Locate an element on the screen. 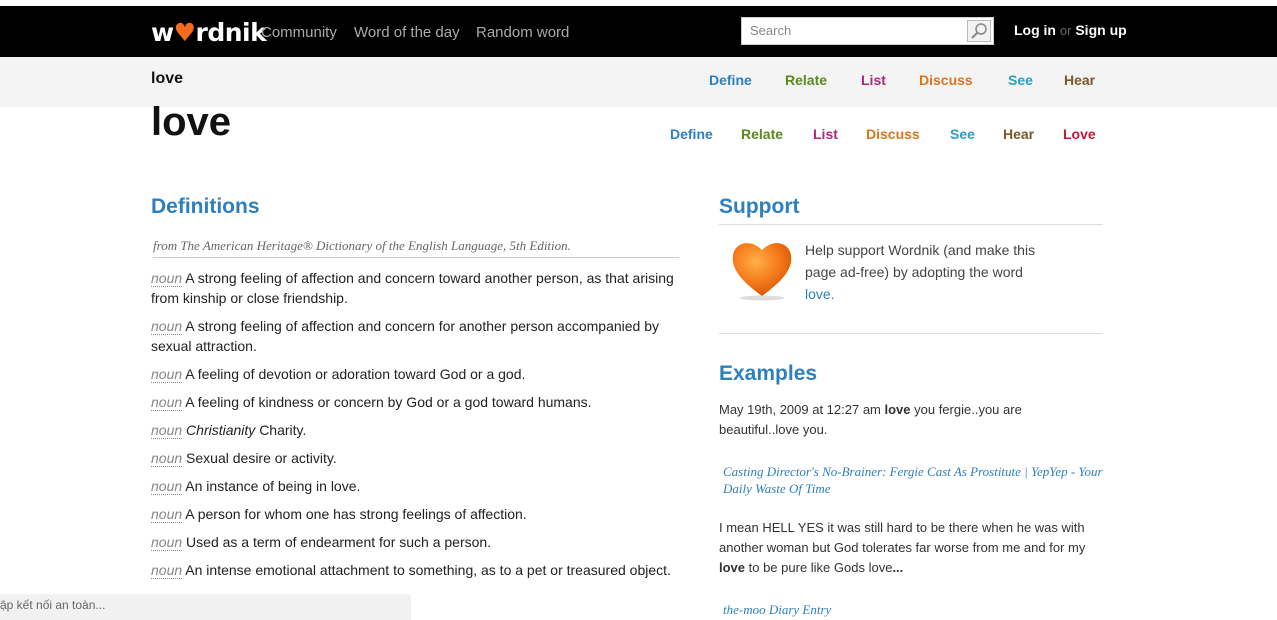 The image size is (1277, 620). definition-label: Christianity is located at coordinates (221, 430).